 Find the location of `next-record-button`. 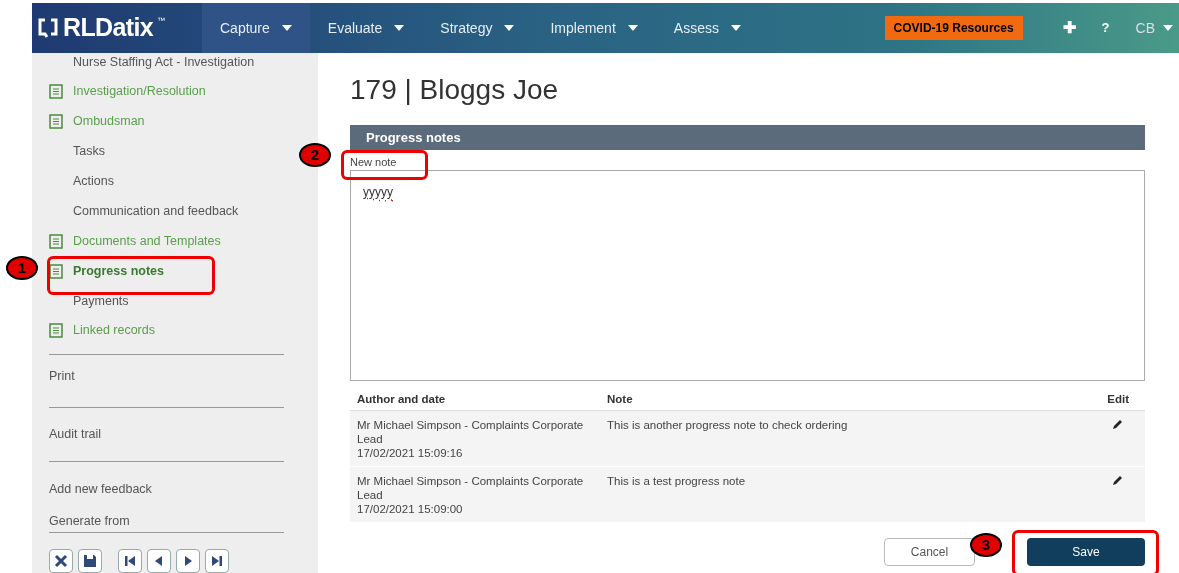

next-record-button is located at coordinates (188, 561).